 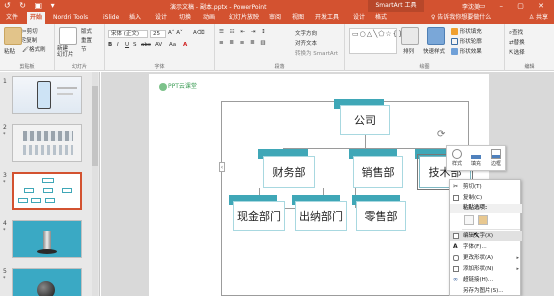 I want to click on font-size-select: 25, so click(x=158, y=34).